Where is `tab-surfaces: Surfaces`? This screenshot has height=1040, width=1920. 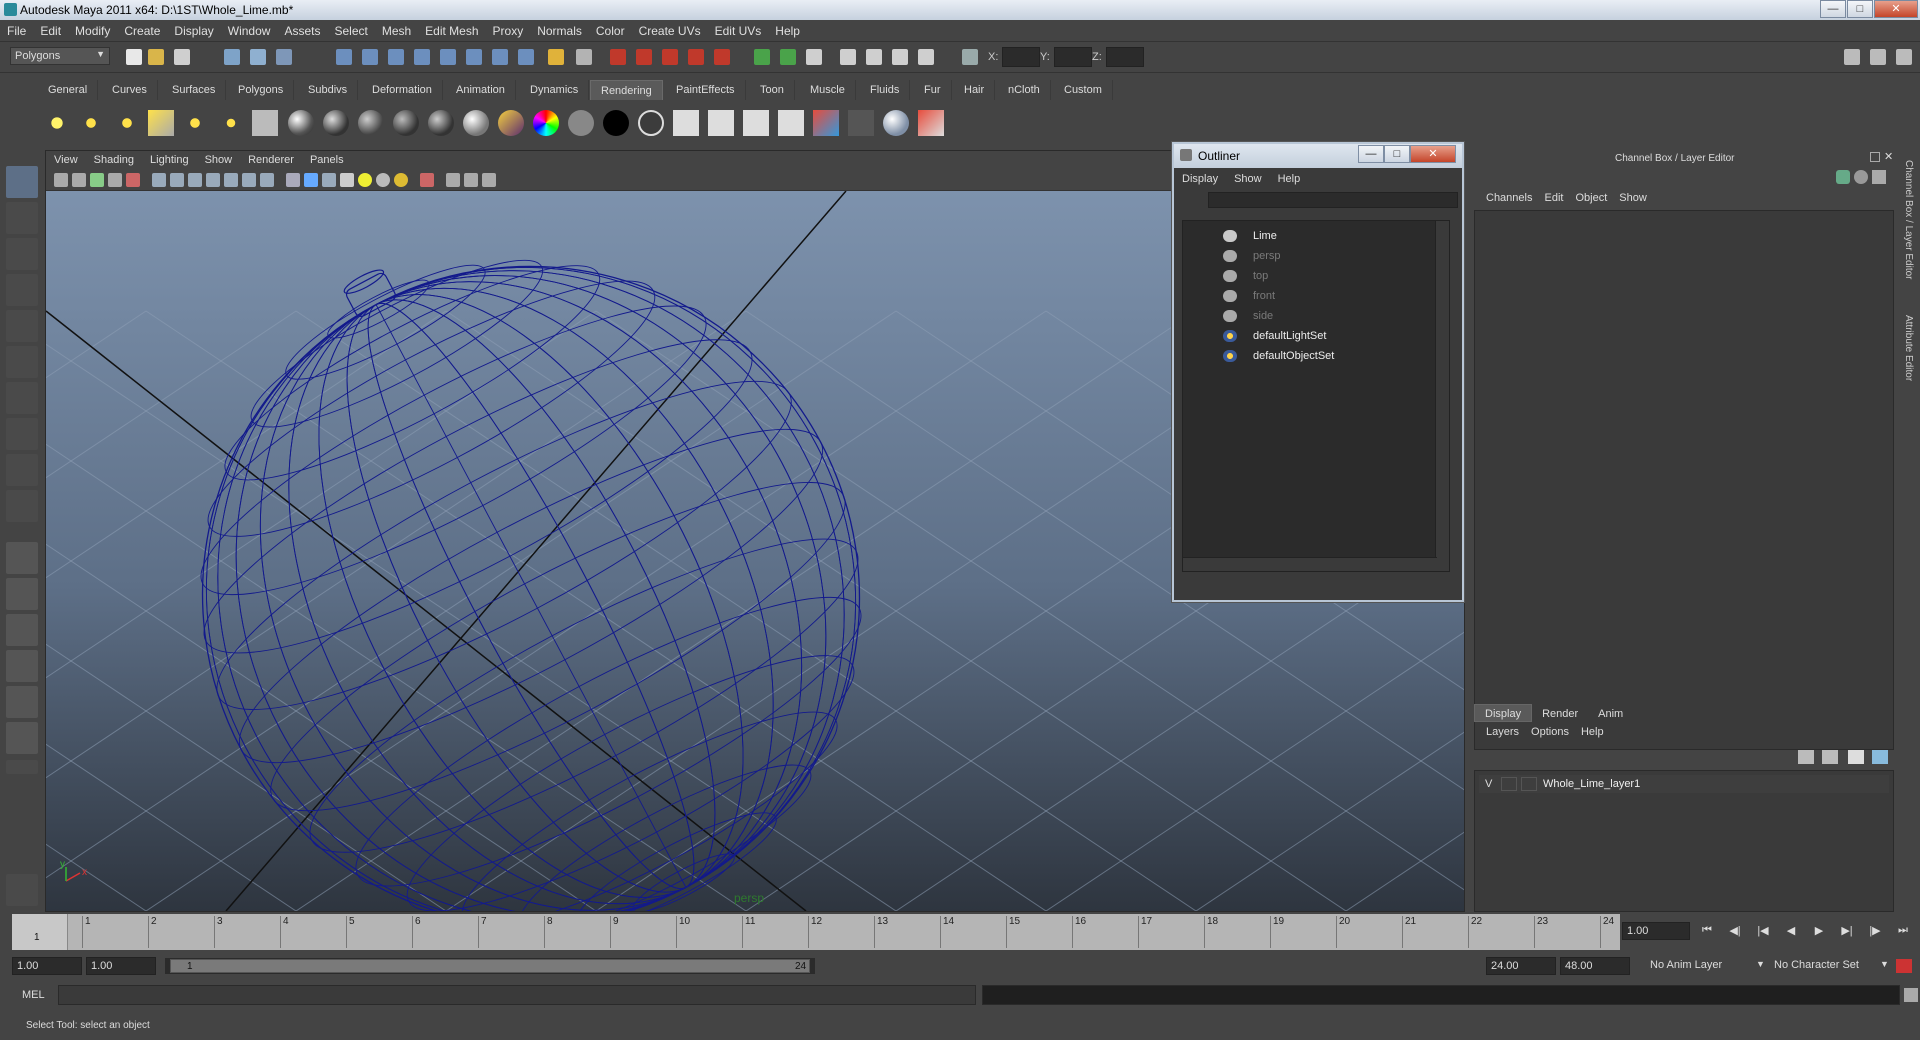 tab-surfaces: Surfaces is located at coordinates (194, 90).